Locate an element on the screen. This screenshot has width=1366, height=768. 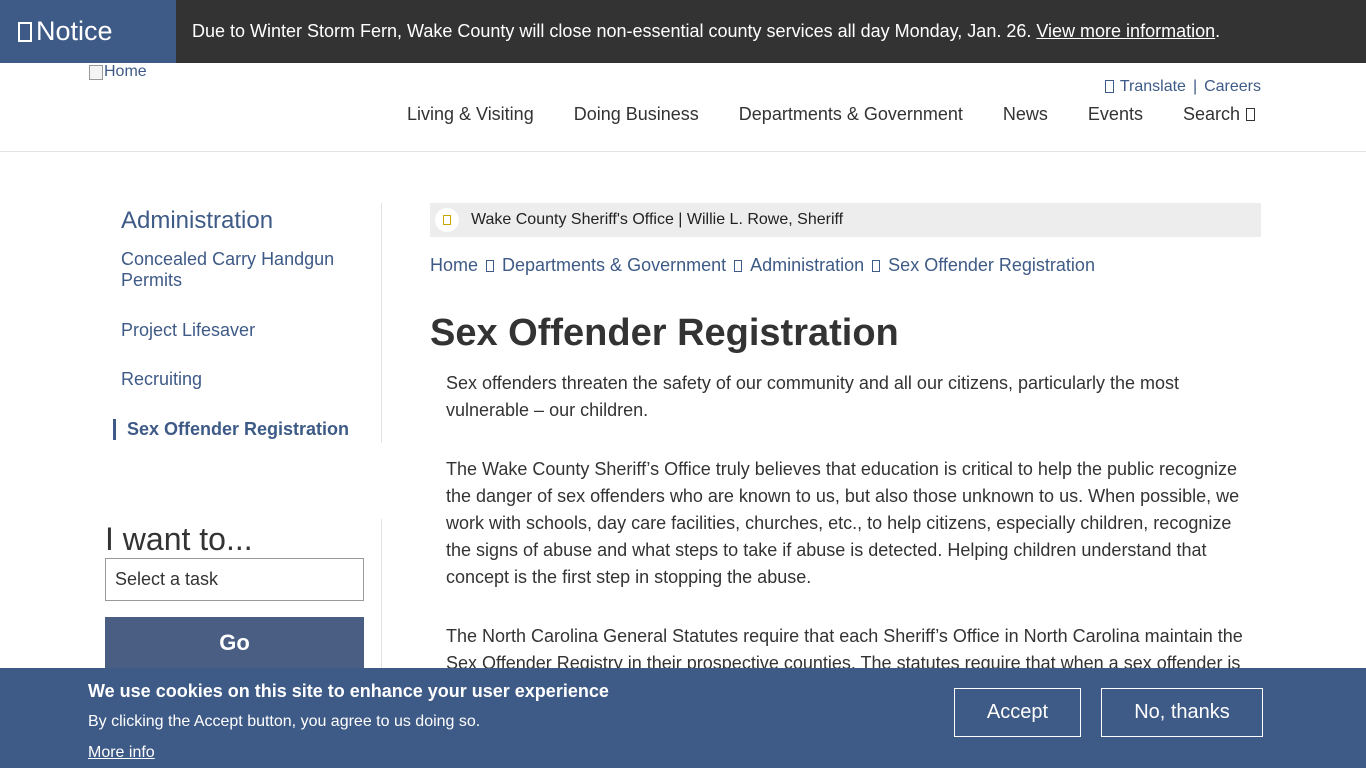
utility-nav: Translate | Careers is located at coordinates (1182, 87).